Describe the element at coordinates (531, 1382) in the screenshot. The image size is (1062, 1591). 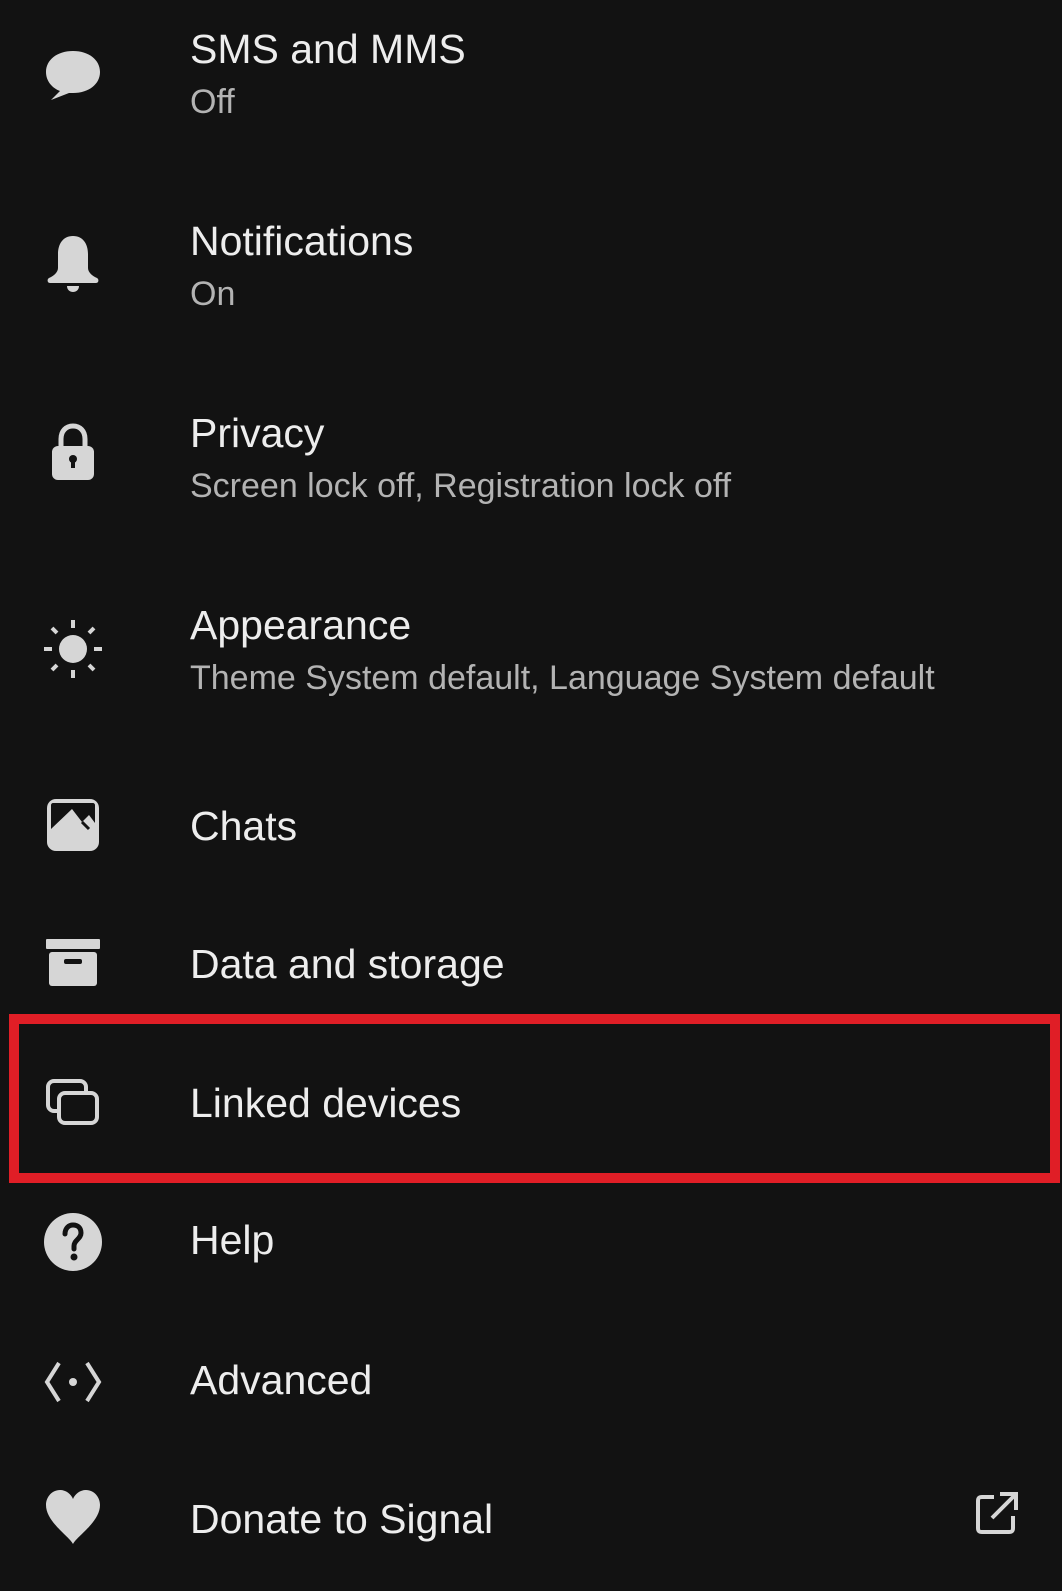
I see `settings-item-advanced: Advanced` at that location.